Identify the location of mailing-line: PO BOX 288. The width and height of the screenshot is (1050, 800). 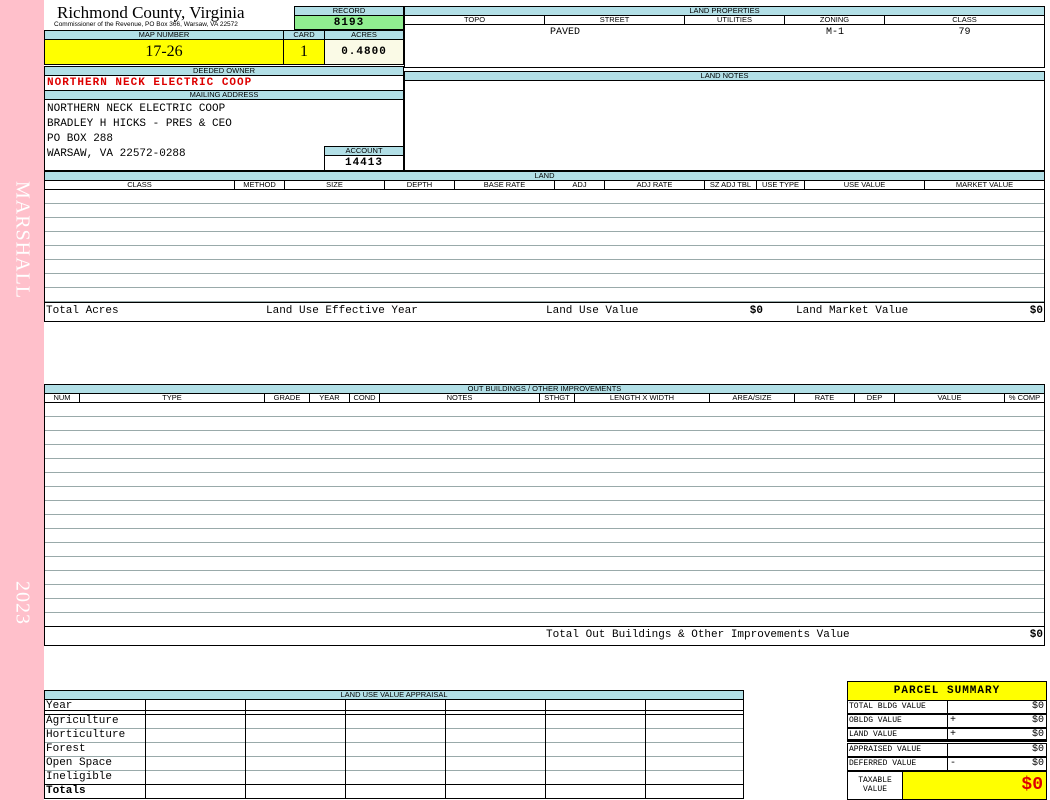
(80, 139).